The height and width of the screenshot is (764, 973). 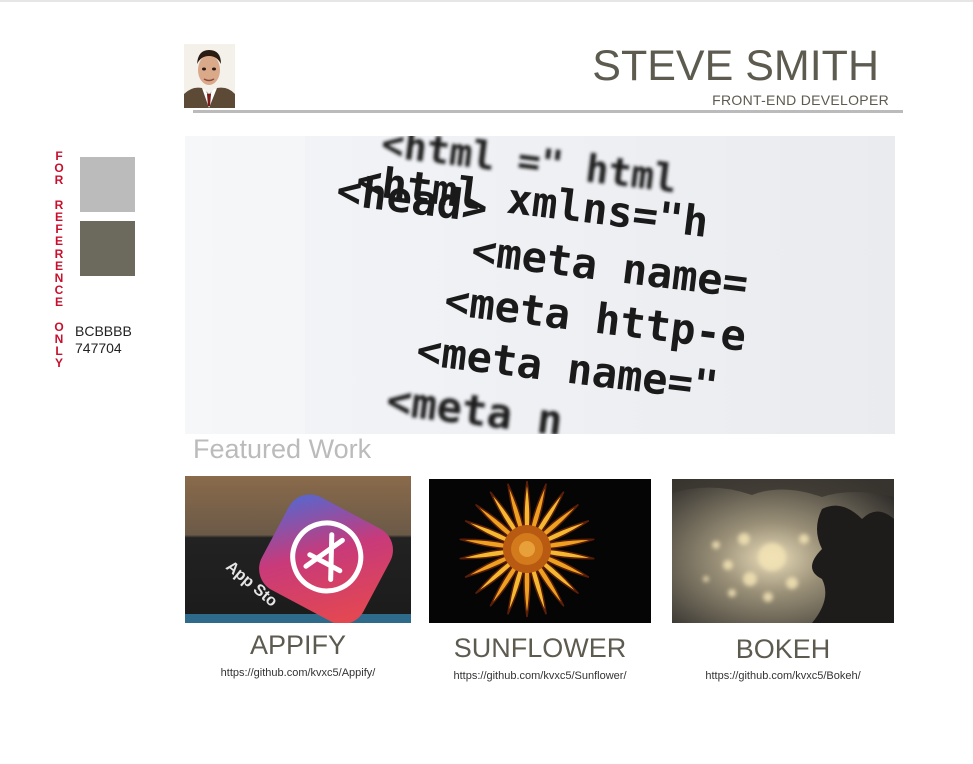 I want to click on avatar, so click(x=209, y=76).